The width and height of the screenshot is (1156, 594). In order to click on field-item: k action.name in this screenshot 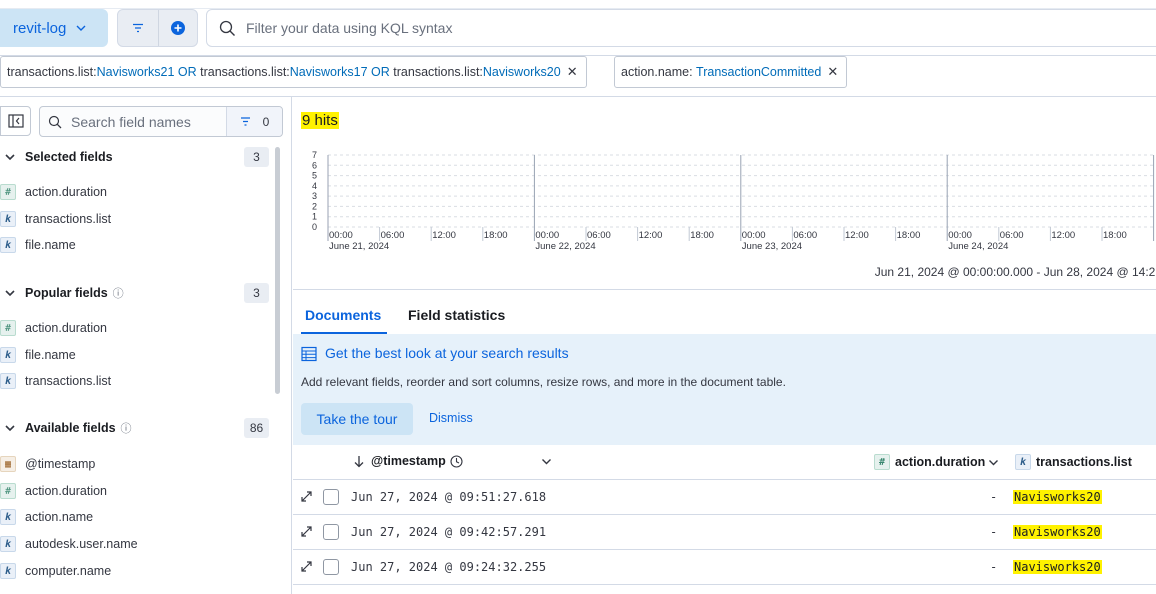, I will do `click(135, 517)`.